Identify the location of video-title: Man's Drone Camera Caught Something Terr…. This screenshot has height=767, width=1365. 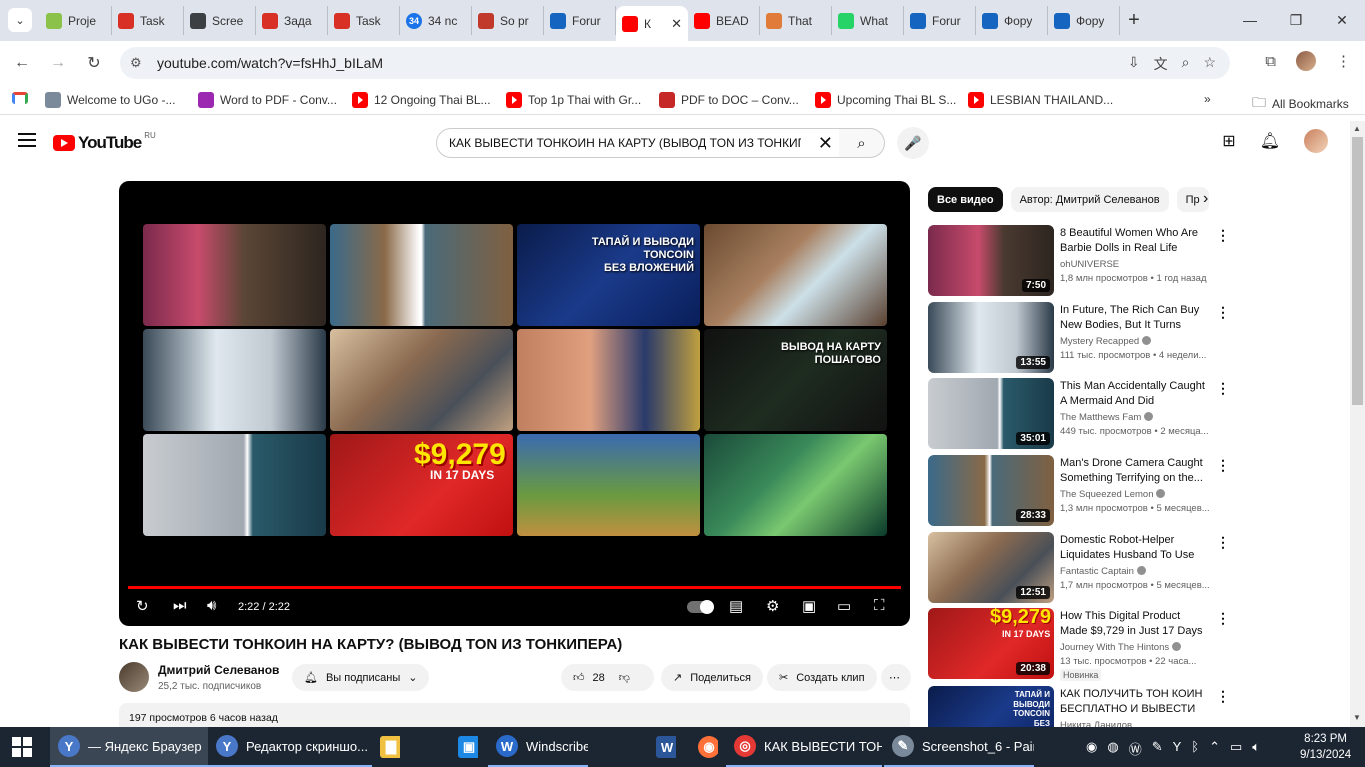
(1135, 471).